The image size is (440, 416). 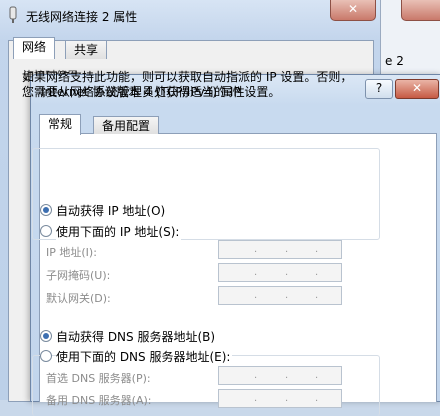 I want to click on title-bar: 无线网络连接 2 属性 ✕, so click(x=190, y=15).